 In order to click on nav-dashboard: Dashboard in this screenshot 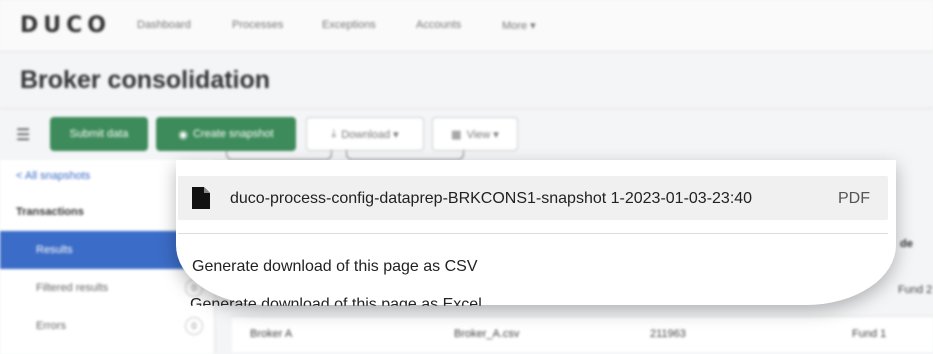, I will do `click(164, 25)`.